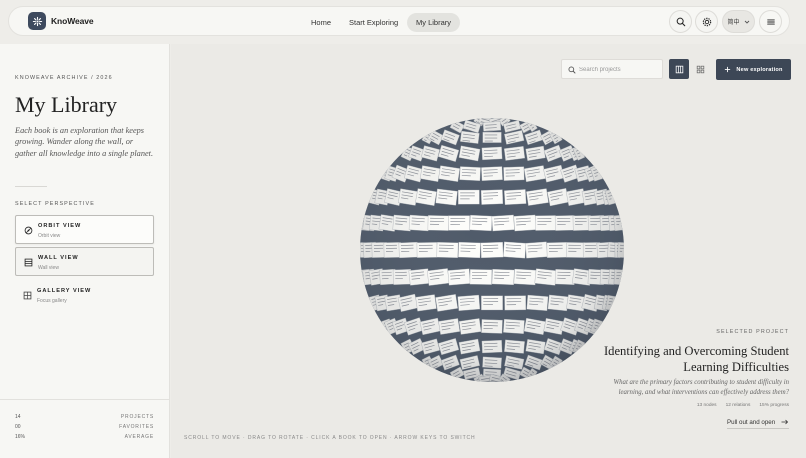 The height and width of the screenshot is (458, 806). I want to click on logo-icon, so click(37, 21).